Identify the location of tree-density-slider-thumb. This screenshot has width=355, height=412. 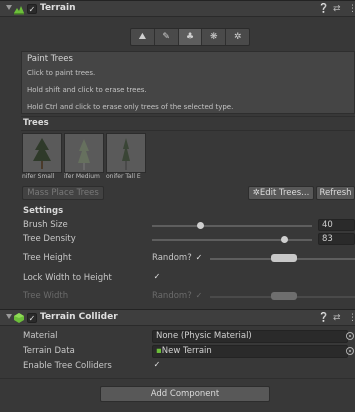
(285, 239).